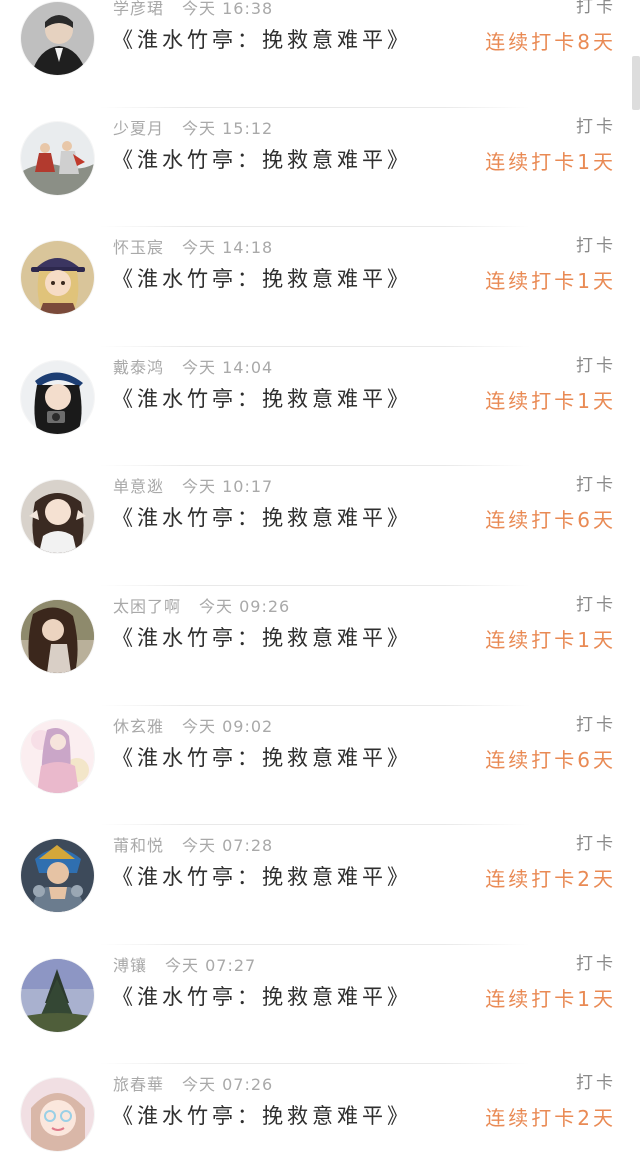 This screenshot has width=640, height=1167. I want to click on tree-landscape-avatar, so click(57, 995).